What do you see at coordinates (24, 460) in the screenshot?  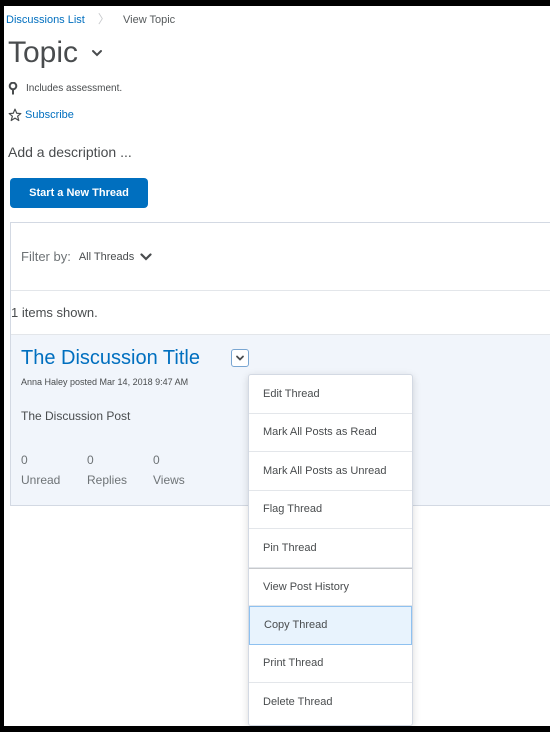 I see `unread-count: 0` at bounding box center [24, 460].